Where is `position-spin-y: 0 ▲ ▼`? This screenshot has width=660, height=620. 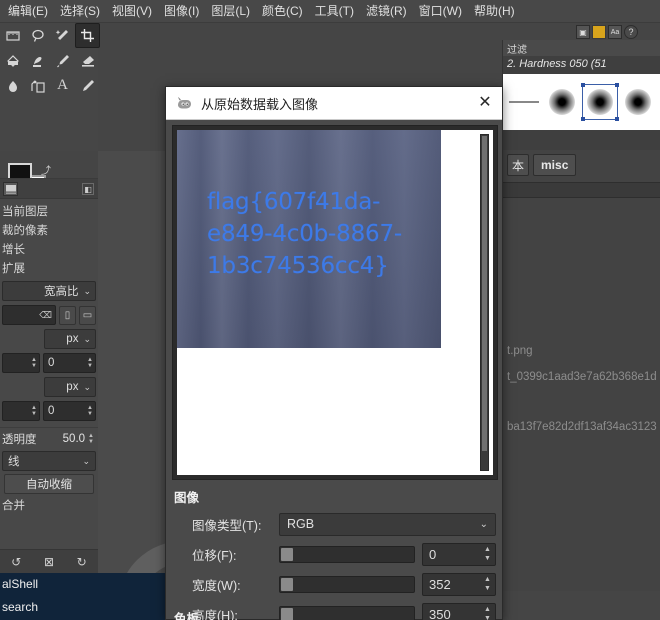
position-spin-y: 0 ▲ ▼ is located at coordinates (69, 363).